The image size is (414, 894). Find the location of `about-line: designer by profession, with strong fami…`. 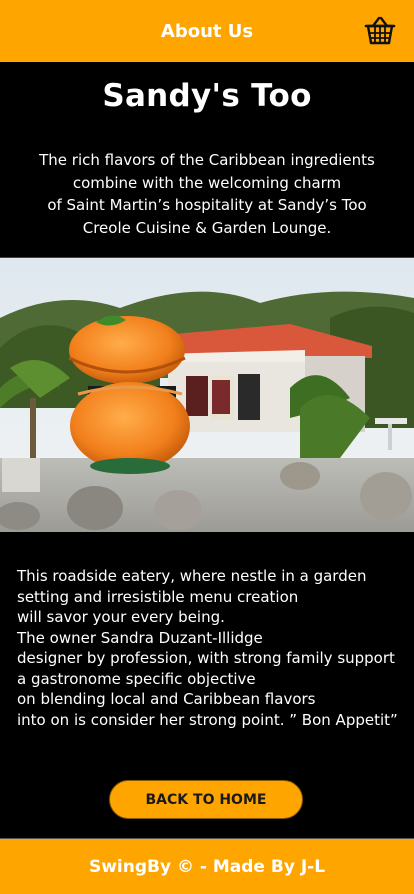

about-line: designer by profession, with strong fami… is located at coordinates (206, 658).